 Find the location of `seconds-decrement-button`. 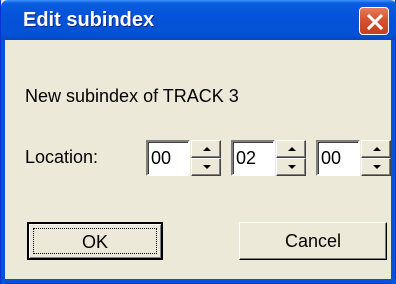

seconds-decrement-button is located at coordinates (291, 167).